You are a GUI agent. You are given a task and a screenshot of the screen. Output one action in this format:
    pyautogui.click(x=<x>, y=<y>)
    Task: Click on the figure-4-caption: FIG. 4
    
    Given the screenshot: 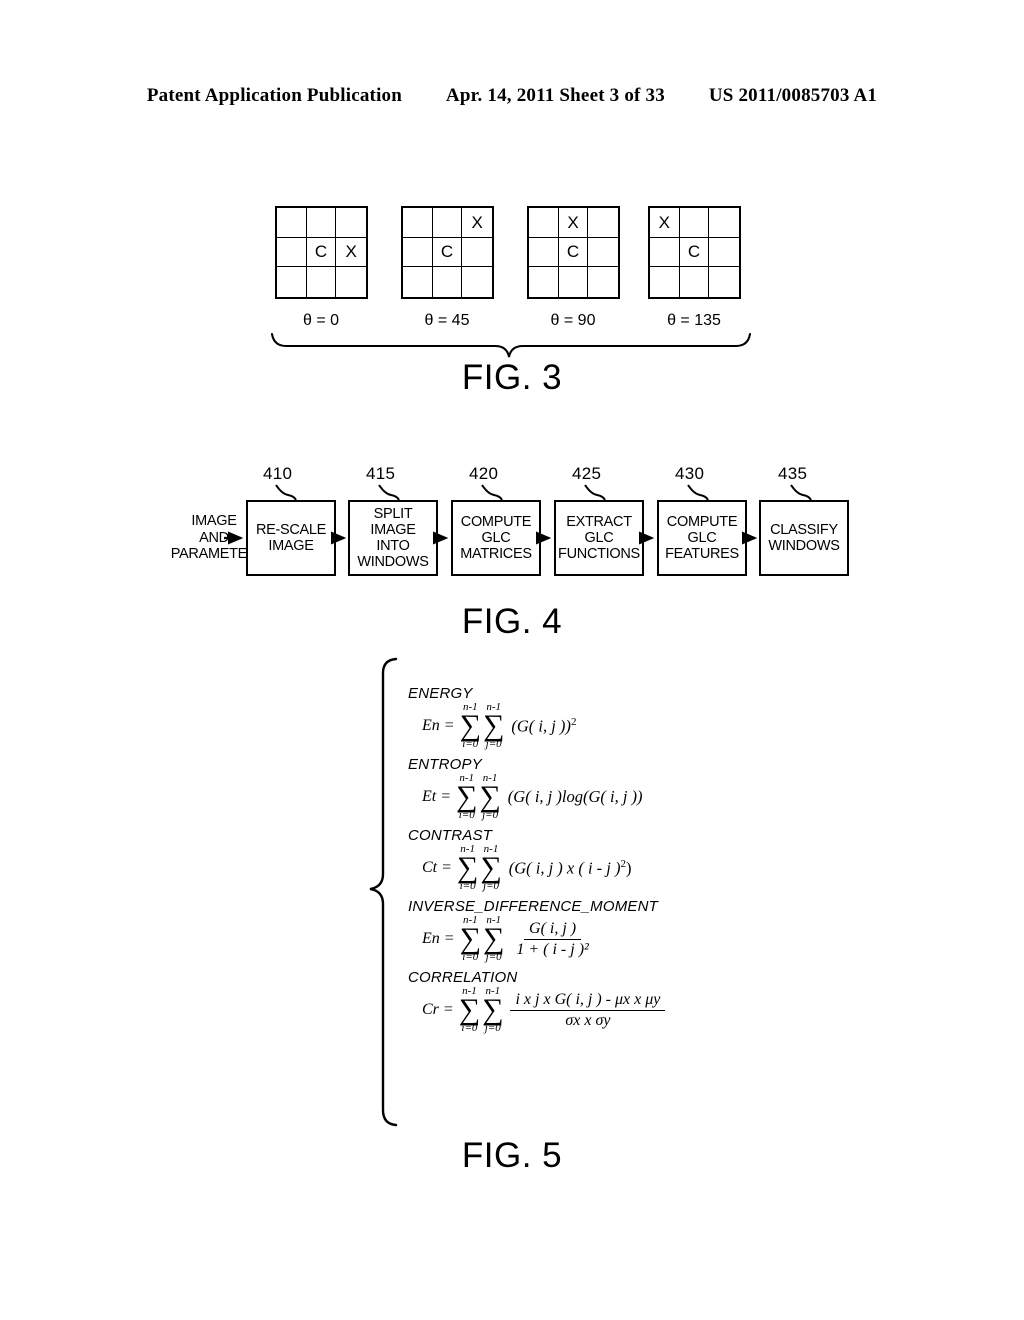 What is the action you would take?
    pyautogui.click(x=512, y=621)
    